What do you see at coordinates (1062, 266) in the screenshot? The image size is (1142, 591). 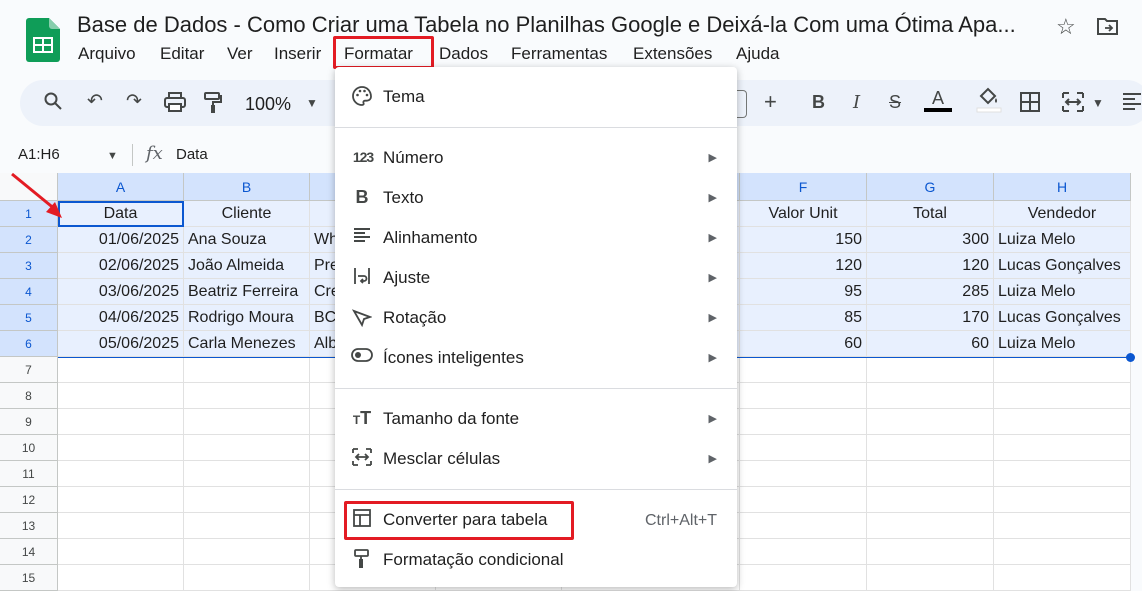 I see `cell-h3: Lucas Gonçalves` at bounding box center [1062, 266].